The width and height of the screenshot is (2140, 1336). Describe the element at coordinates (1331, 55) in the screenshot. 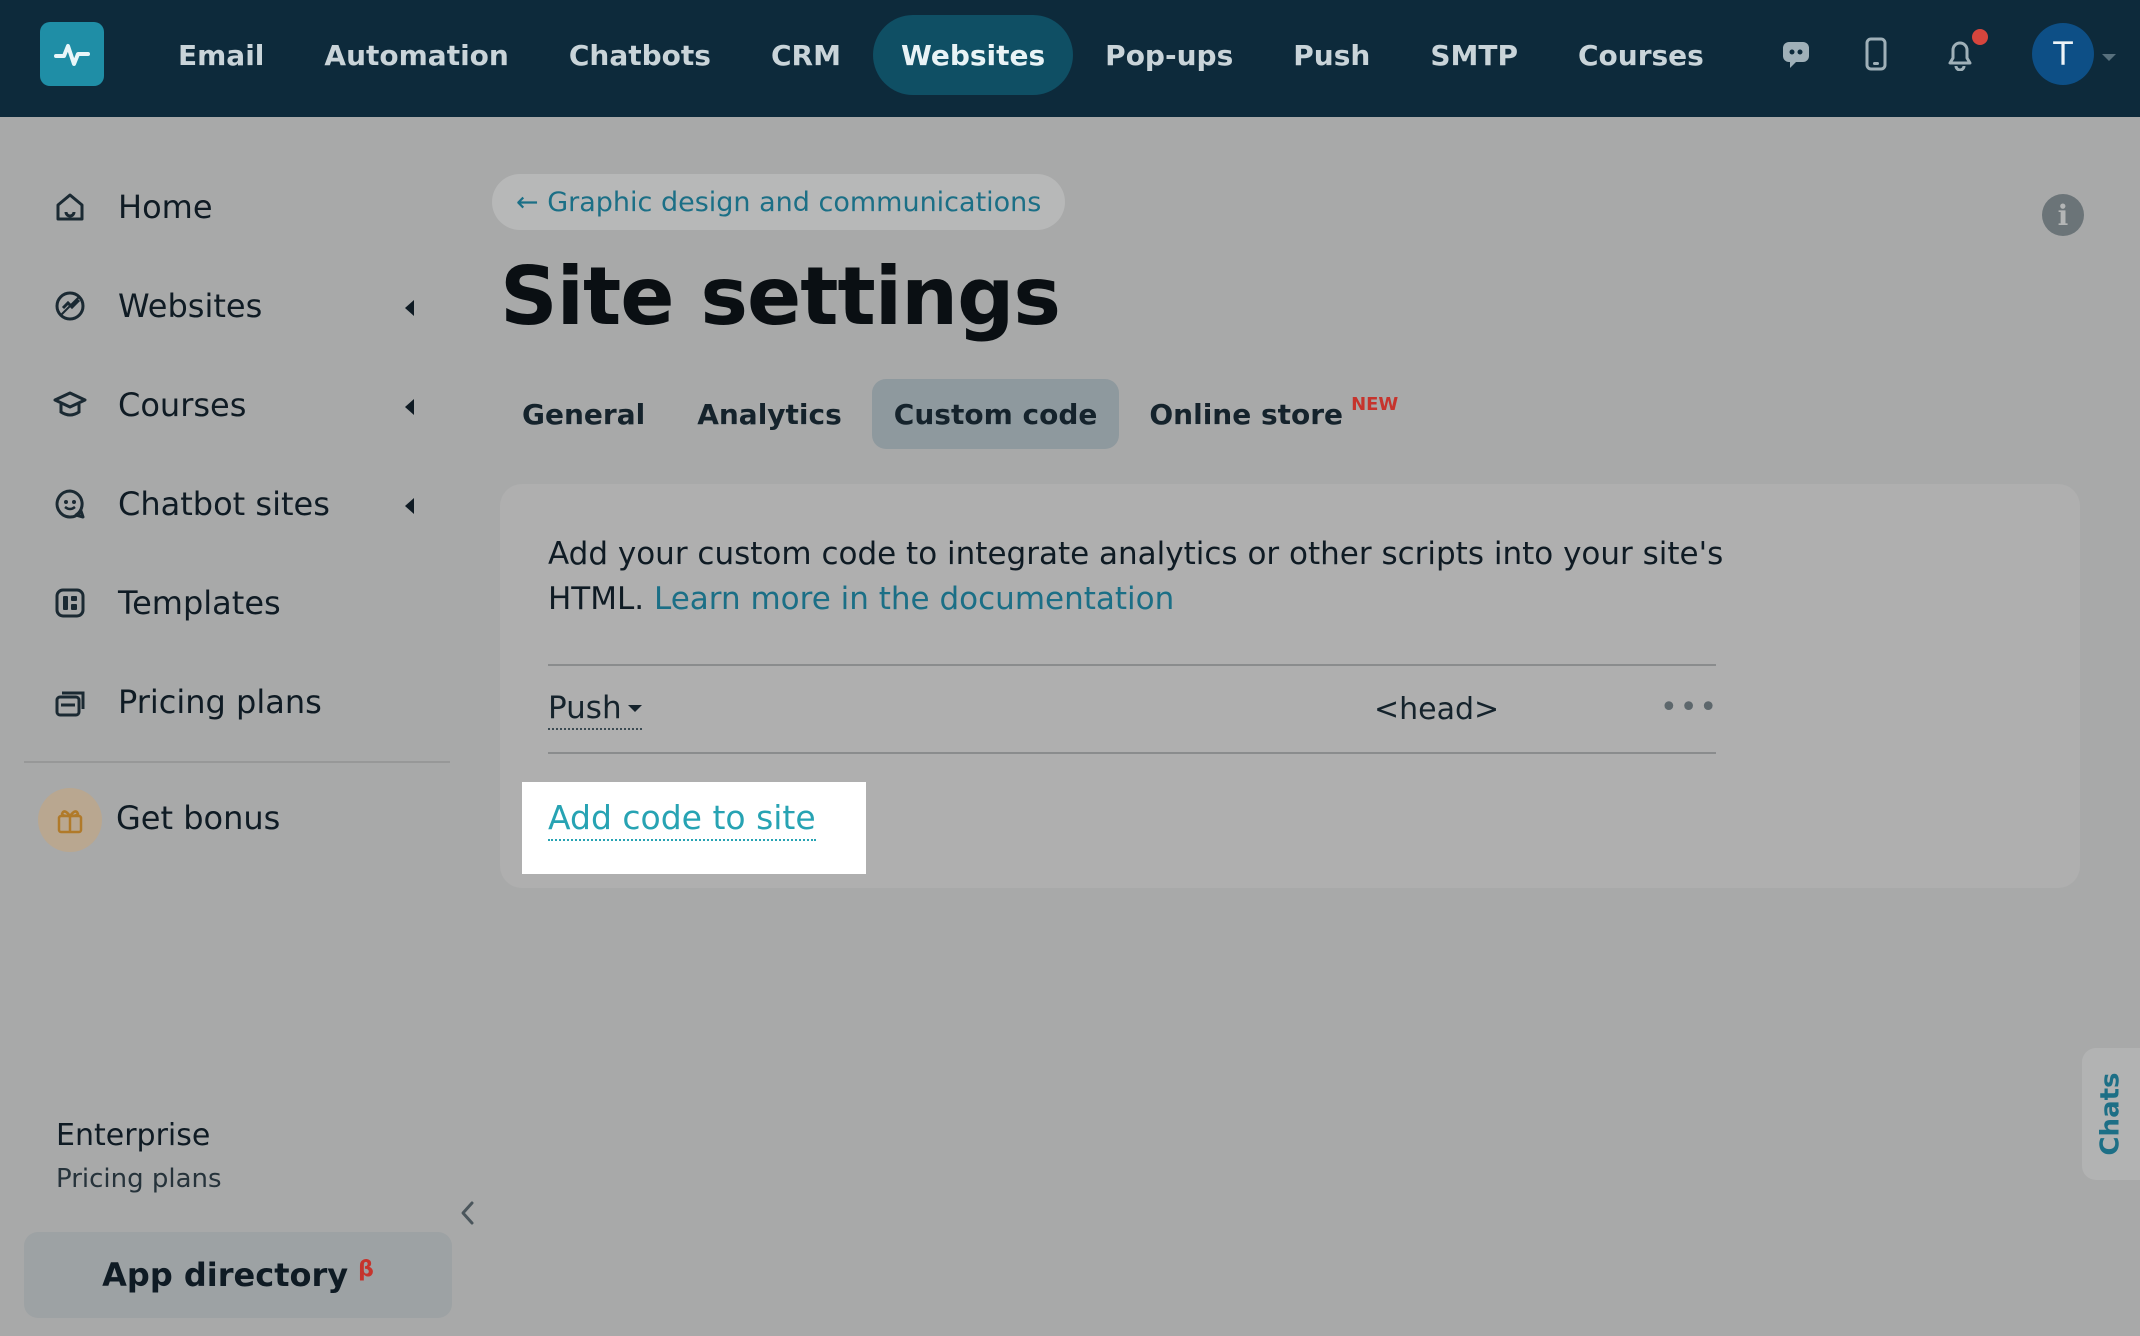

I see `nav-push: Push` at that location.